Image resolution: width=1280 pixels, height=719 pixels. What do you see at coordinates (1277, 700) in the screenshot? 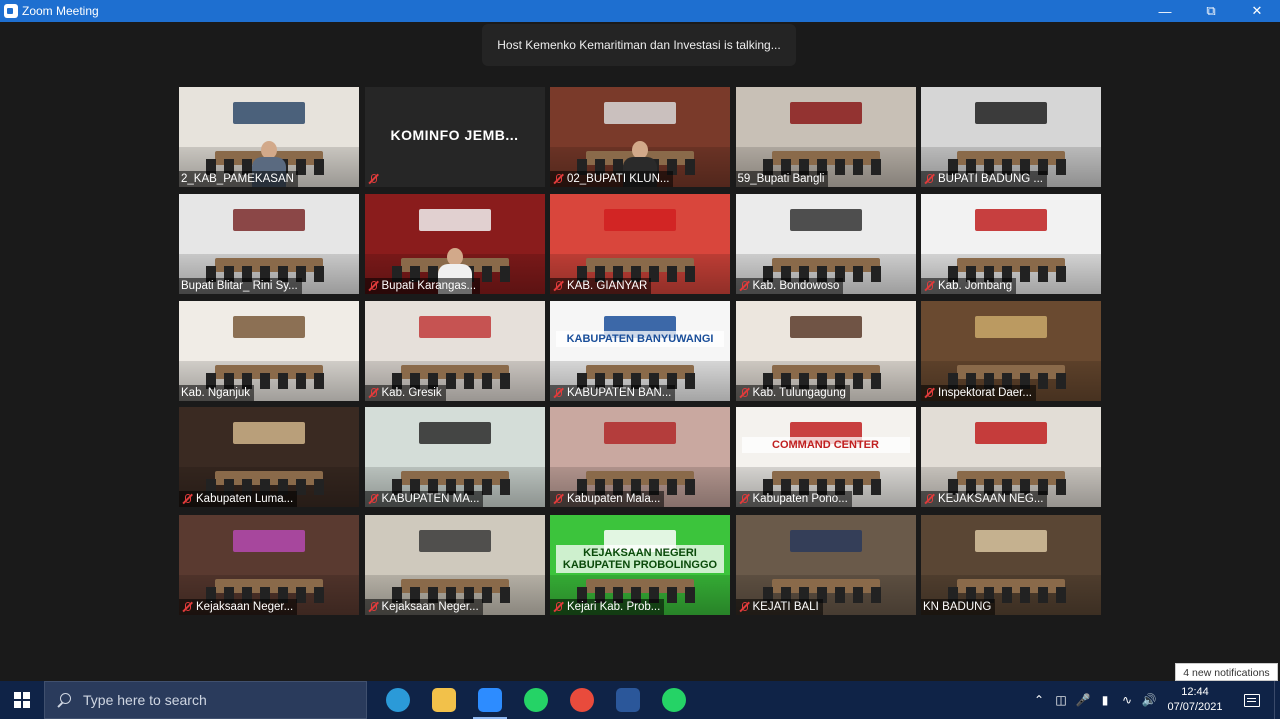
I see `show-desktop-button` at bounding box center [1277, 700].